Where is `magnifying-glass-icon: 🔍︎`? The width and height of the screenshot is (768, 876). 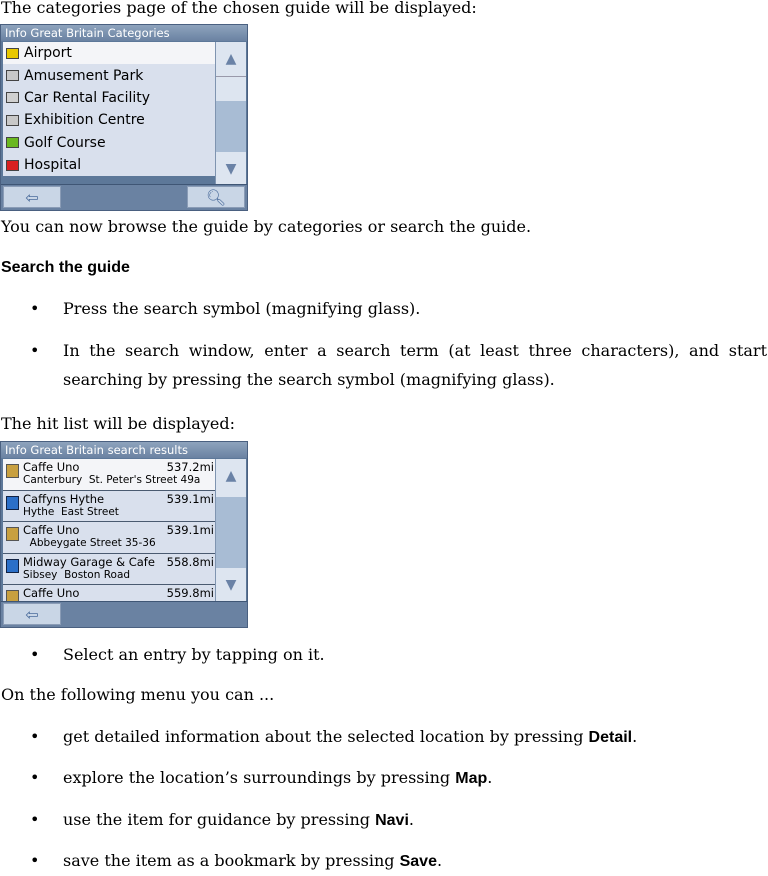 magnifying-glass-icon: 🔍︎ is located at coordinates (216, 197).